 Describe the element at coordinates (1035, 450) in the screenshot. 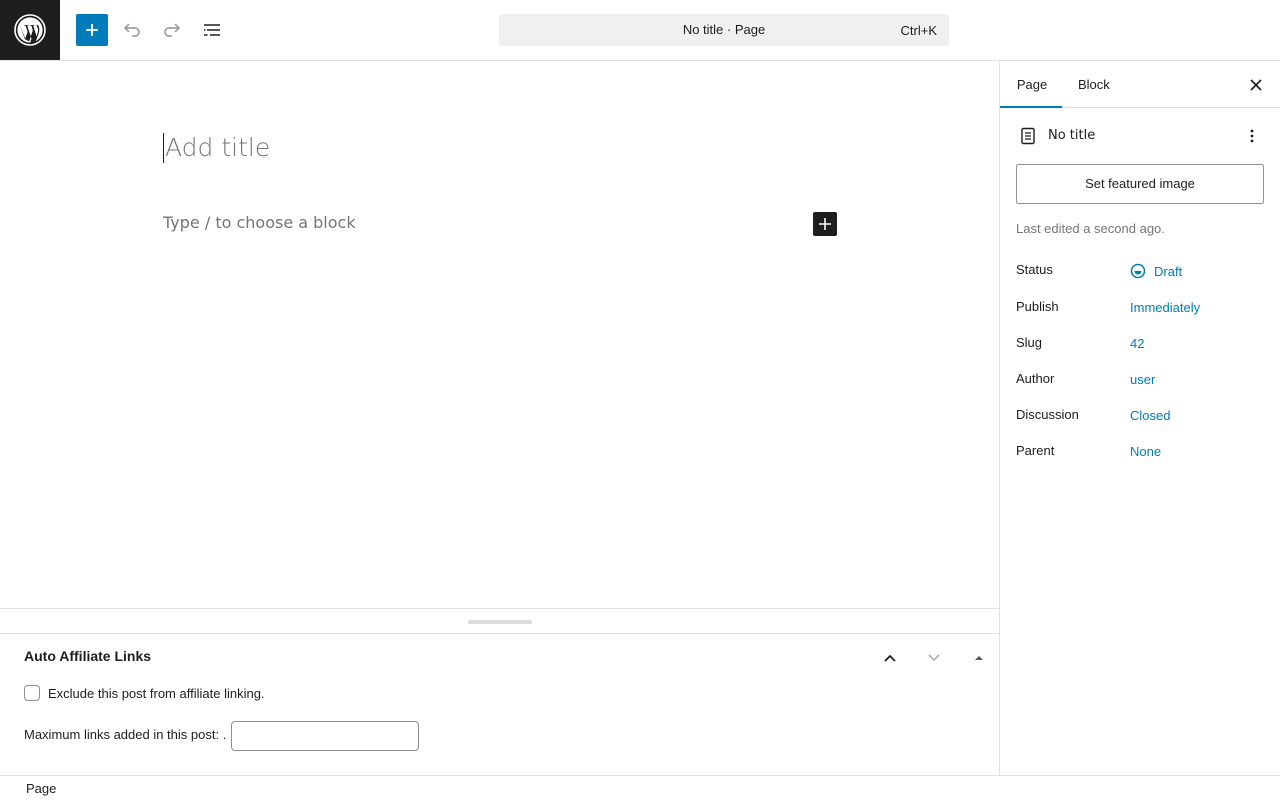

I see `parent-label: Parent` at that location.